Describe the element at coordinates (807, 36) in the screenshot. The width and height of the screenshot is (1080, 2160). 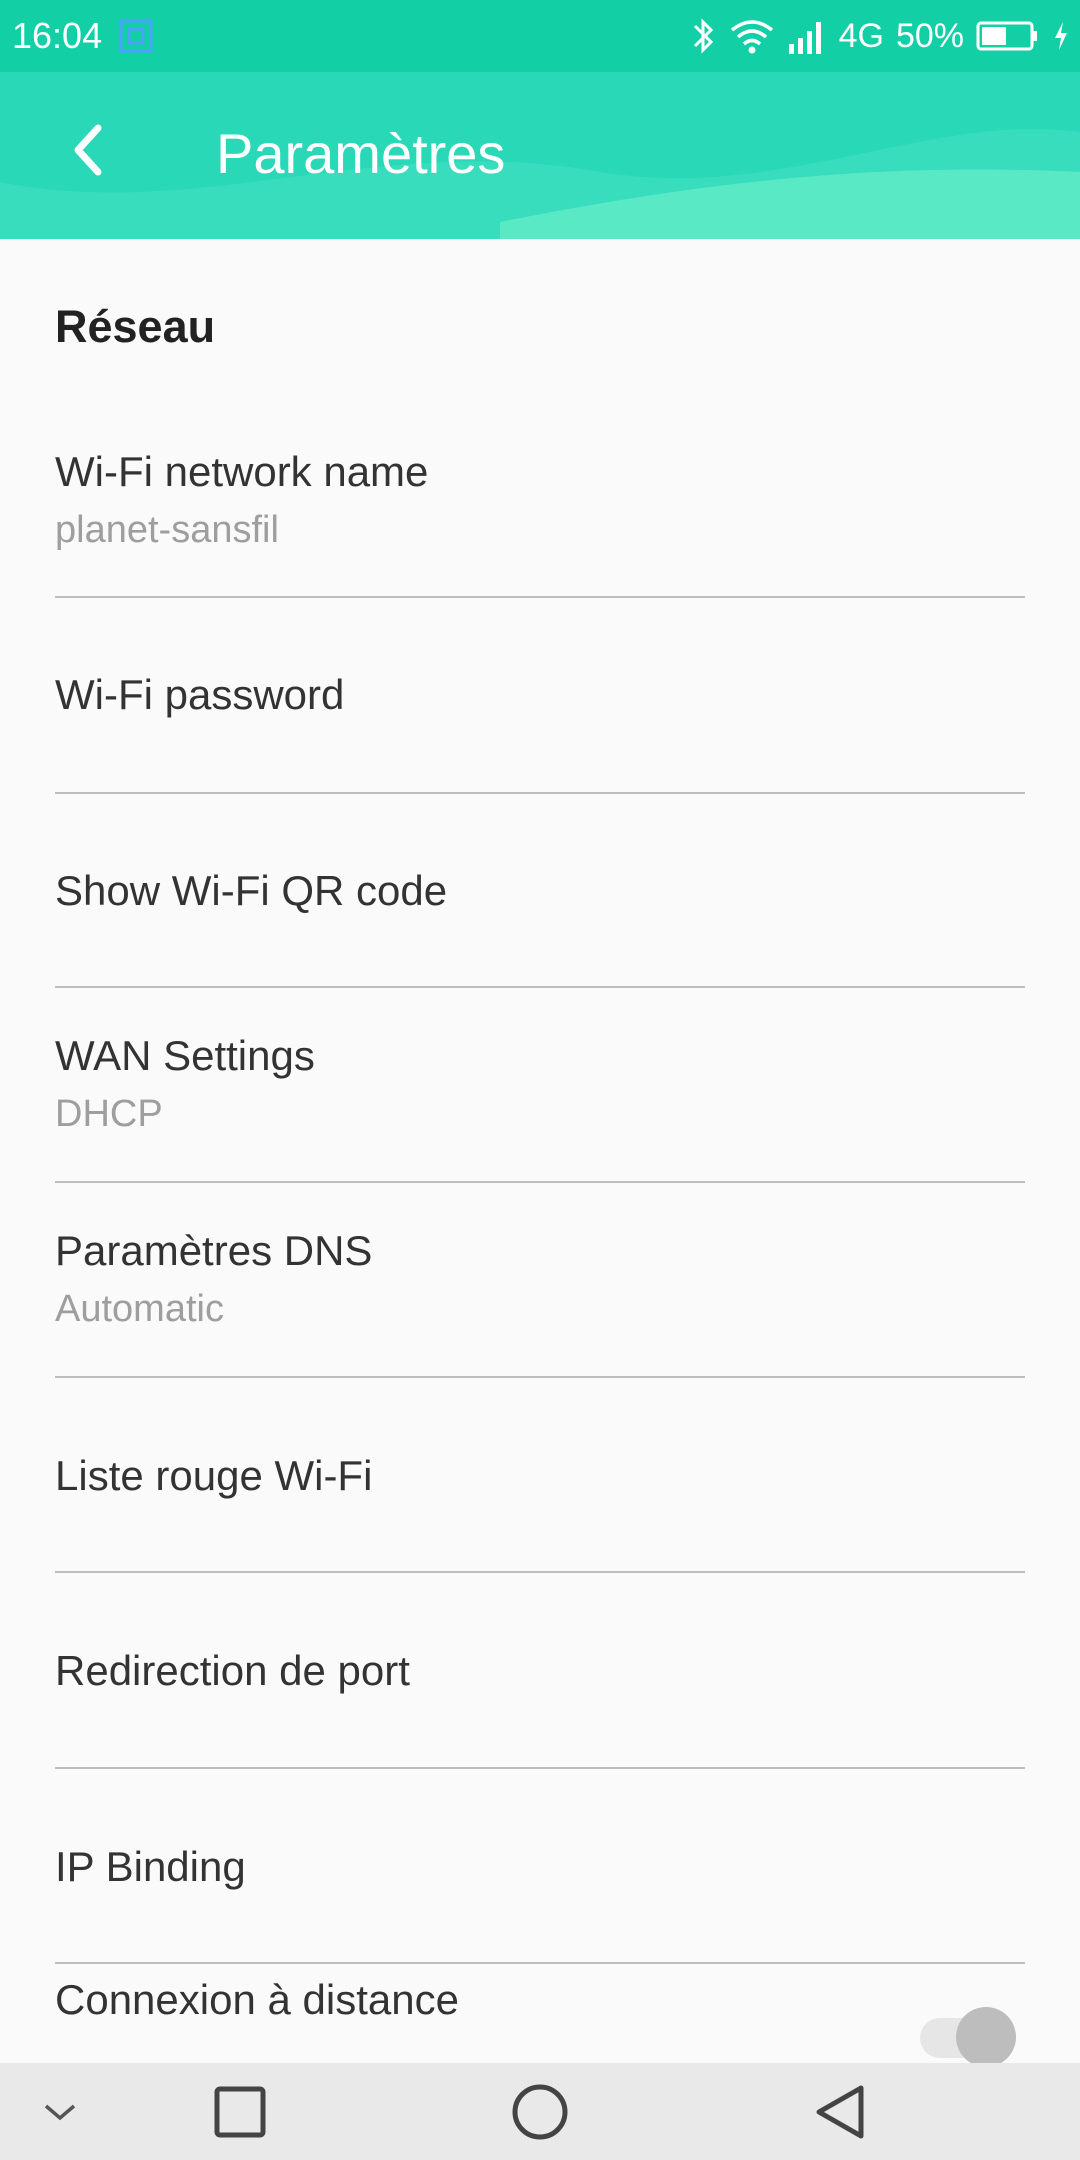
I see `signal-icon` at that location.